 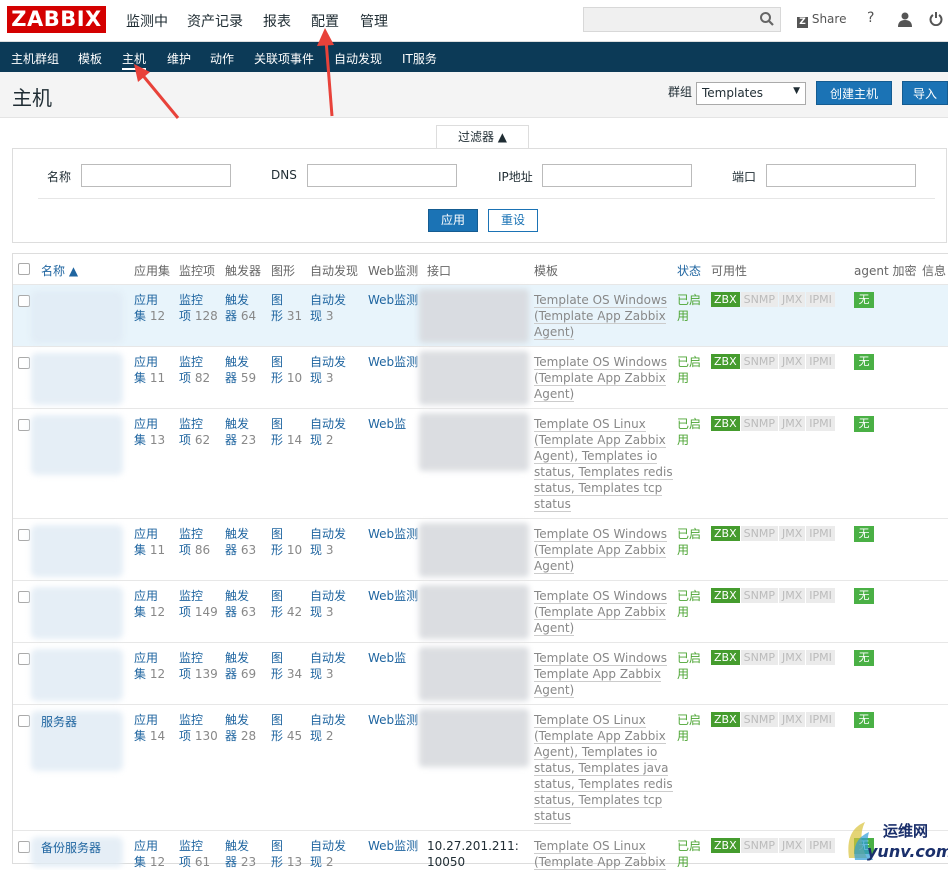 What do you see at coordinates (198, 728) in the screenshot?
I see `items-link: 监控项 130` at bounding box center [198, 728].